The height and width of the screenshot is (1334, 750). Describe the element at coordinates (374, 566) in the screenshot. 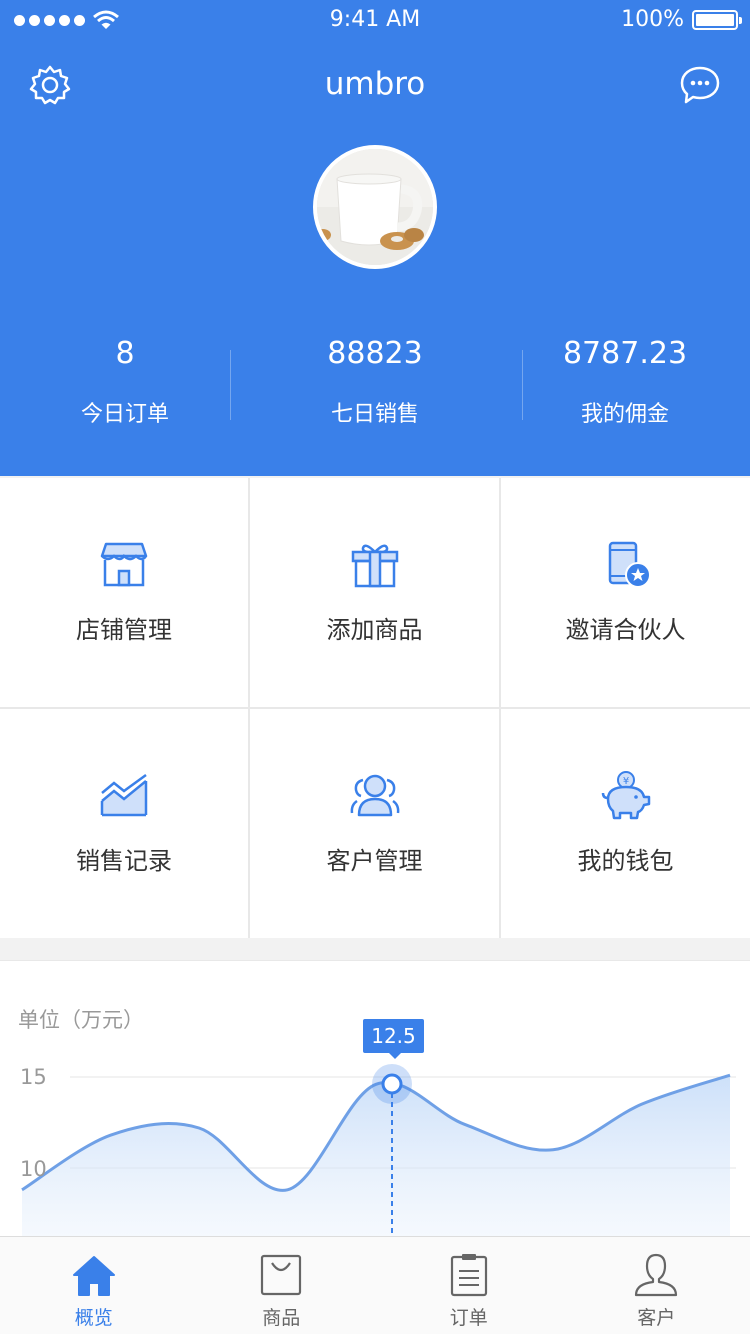

I see `gift-icon` at that location.